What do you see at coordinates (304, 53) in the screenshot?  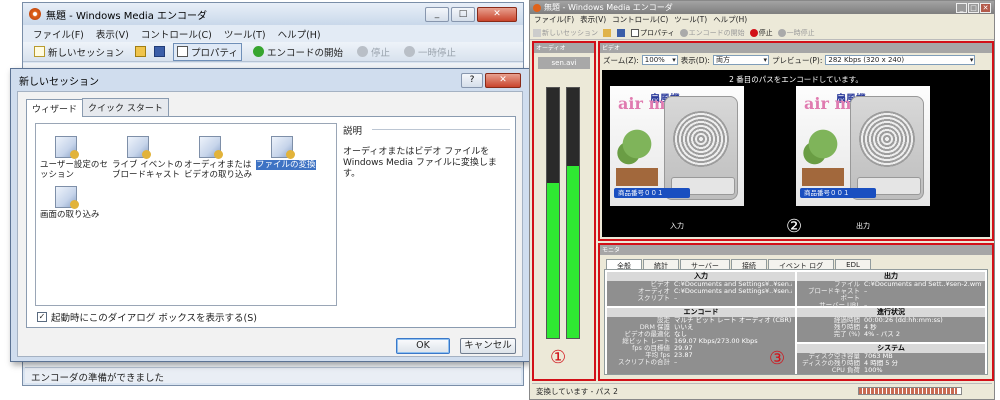 I see `start-encode-label: エンコードの開始` at bounding box center [304, 53].